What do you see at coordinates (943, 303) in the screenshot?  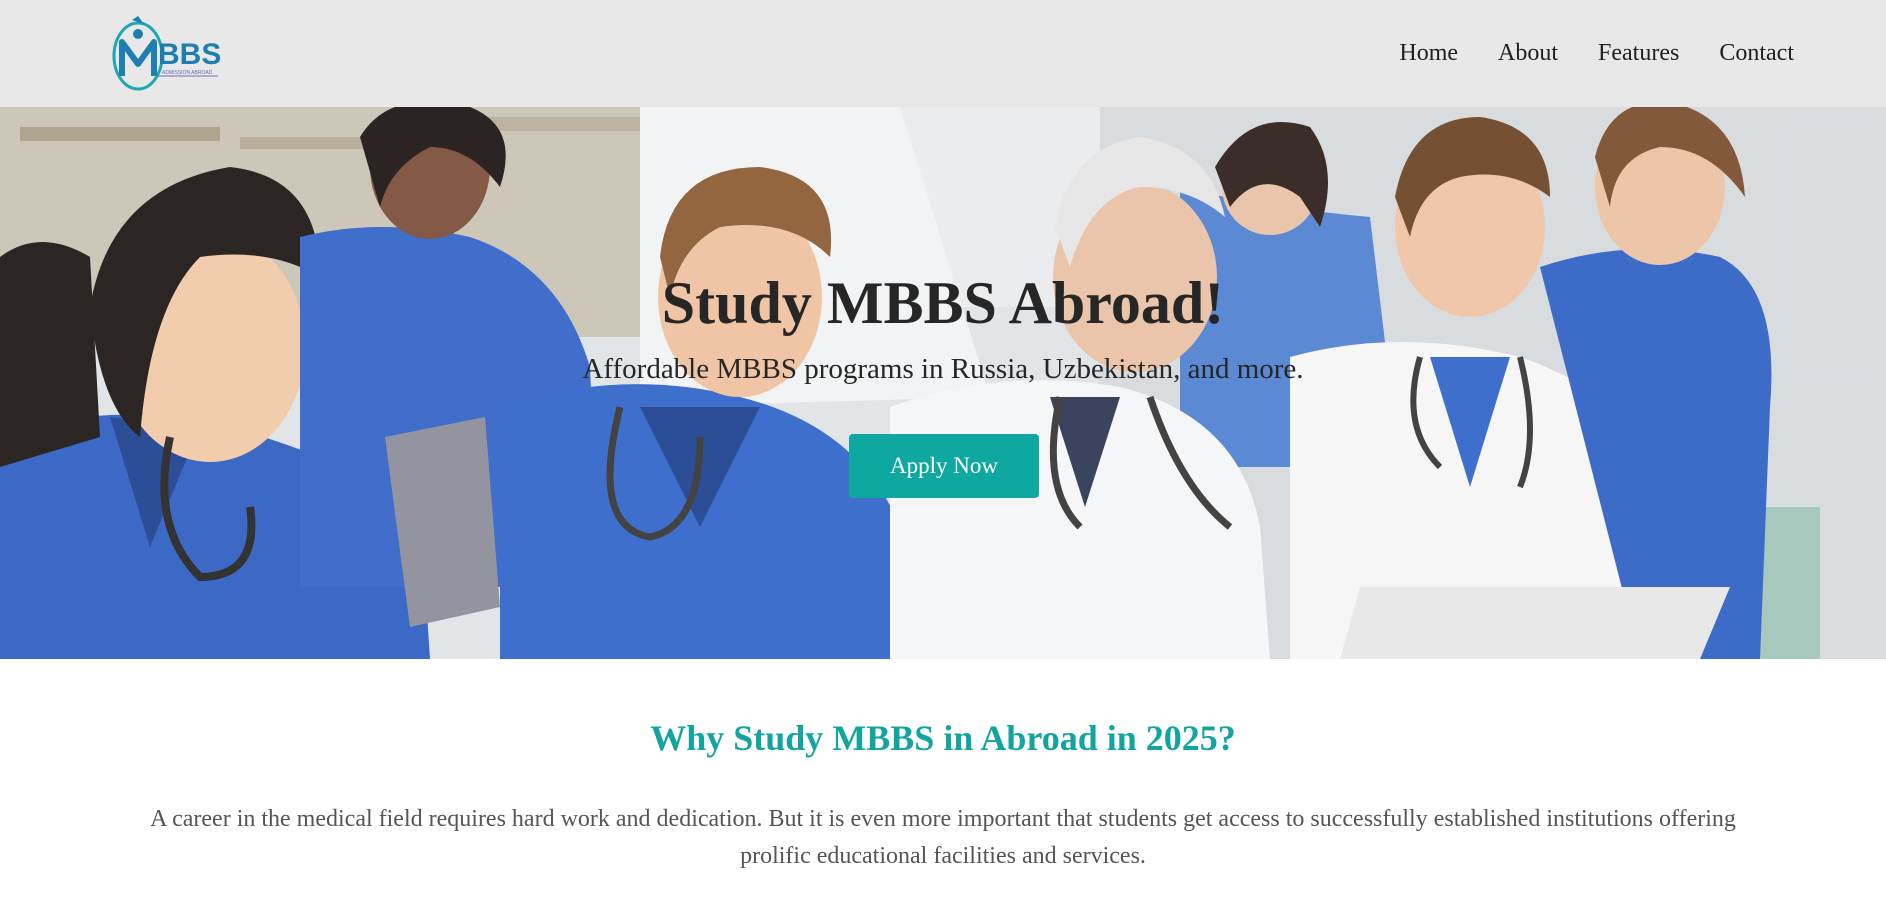 I see `hero-title: Study MBBS Abroad!` at bounding box center [943, 303].